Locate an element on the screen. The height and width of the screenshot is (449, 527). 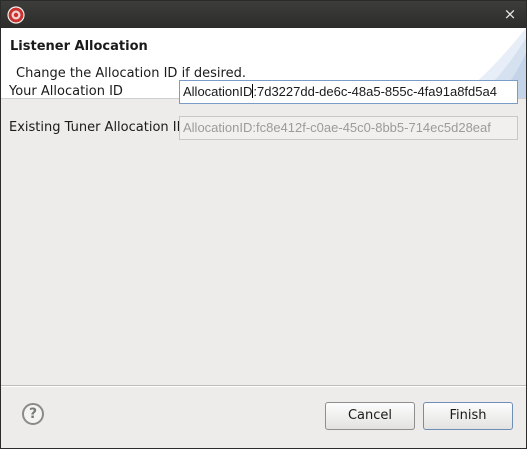
banner-title: Listener Allocation is located at coordinates (79, 46).